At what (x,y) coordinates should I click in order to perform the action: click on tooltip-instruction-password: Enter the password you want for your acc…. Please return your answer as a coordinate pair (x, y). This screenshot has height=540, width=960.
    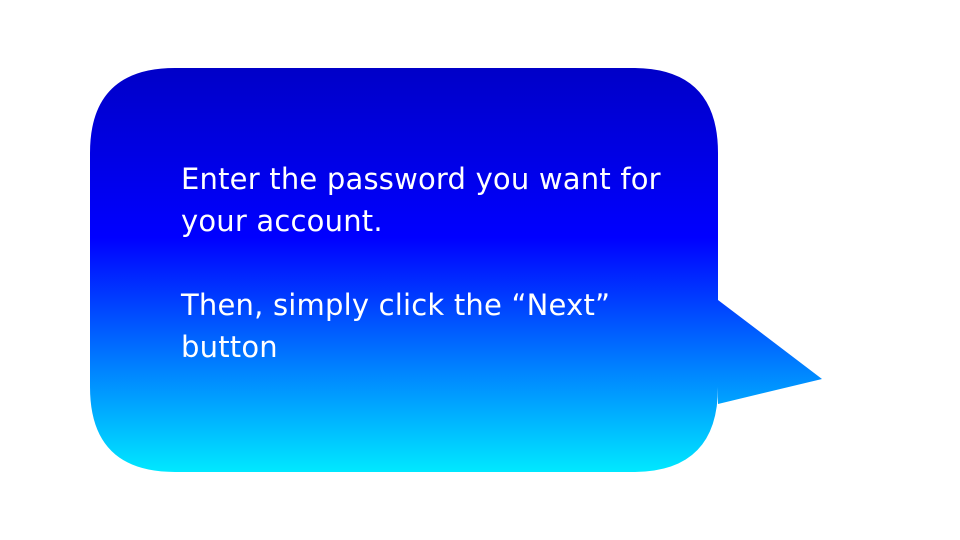
    Looking at the image, I should click on (421, 200).